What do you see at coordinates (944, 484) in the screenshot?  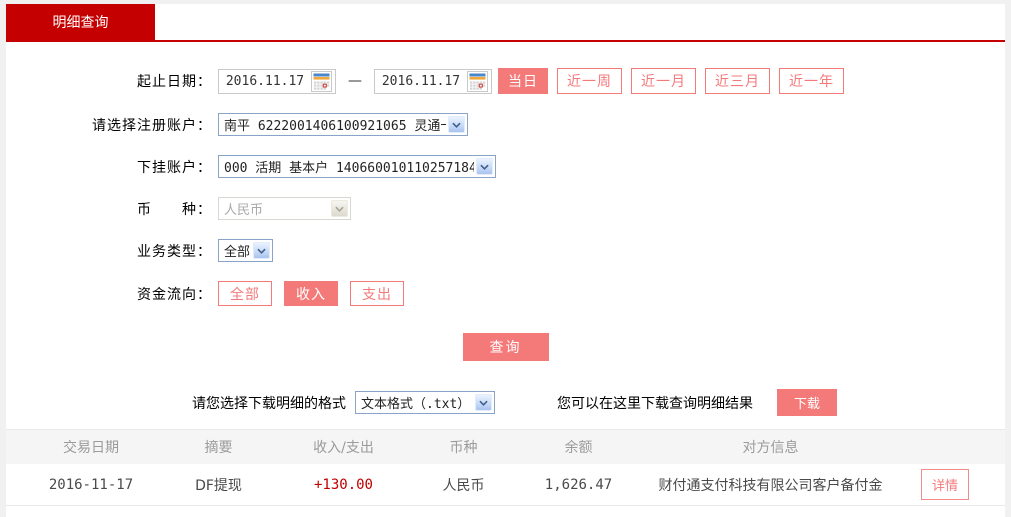 I see `detail-button: 详情` at bounding box center [944, 484].